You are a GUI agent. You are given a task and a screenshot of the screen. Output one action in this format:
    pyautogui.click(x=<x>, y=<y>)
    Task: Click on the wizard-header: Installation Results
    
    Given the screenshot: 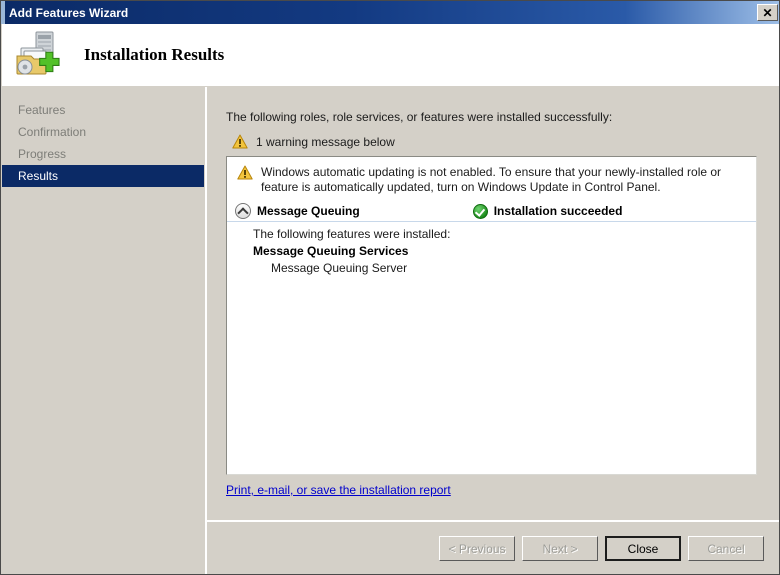 What is the action you would take?
    pyautogui.click(x=390, y=55)
    